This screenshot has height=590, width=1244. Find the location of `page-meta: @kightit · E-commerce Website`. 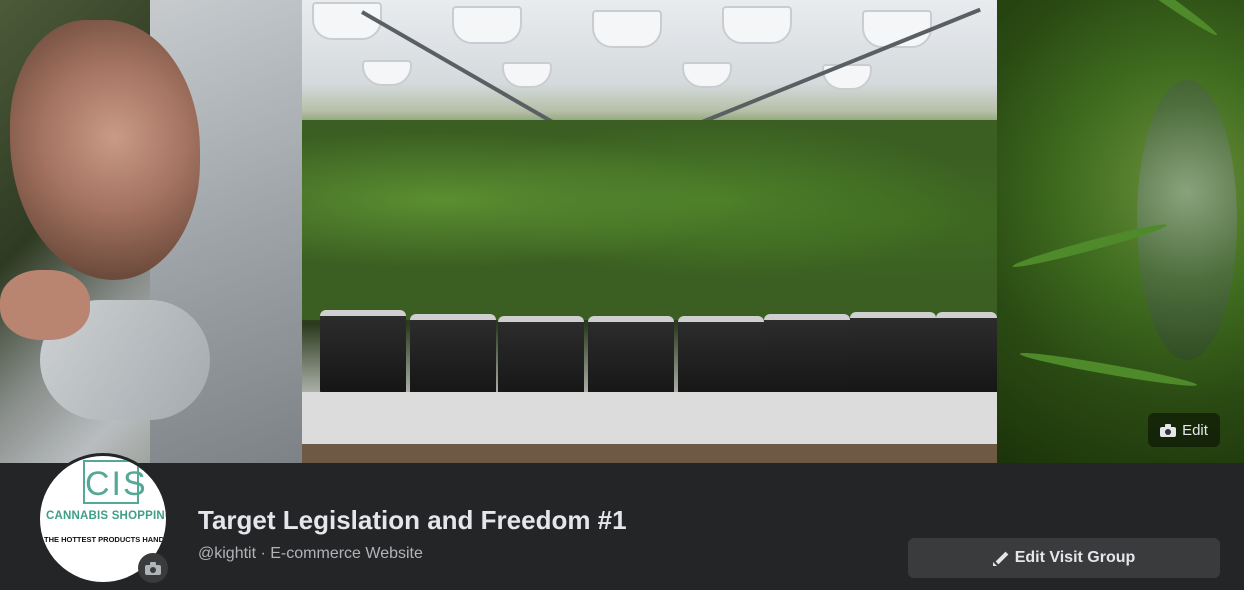

page-meta: @kightit · E-commerce Website is located at coordinates (310, 553).